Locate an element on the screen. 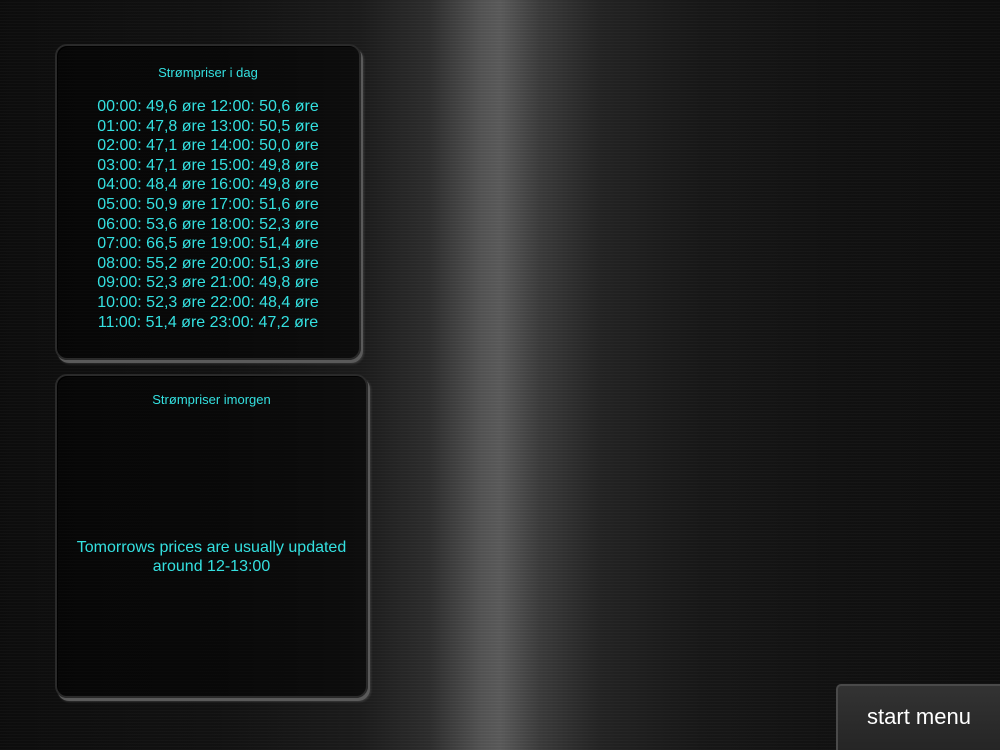 The image size is (1000, 750). tomorrow-prices-title: Strømpriser imorgen is located at coordinates (211, 399).